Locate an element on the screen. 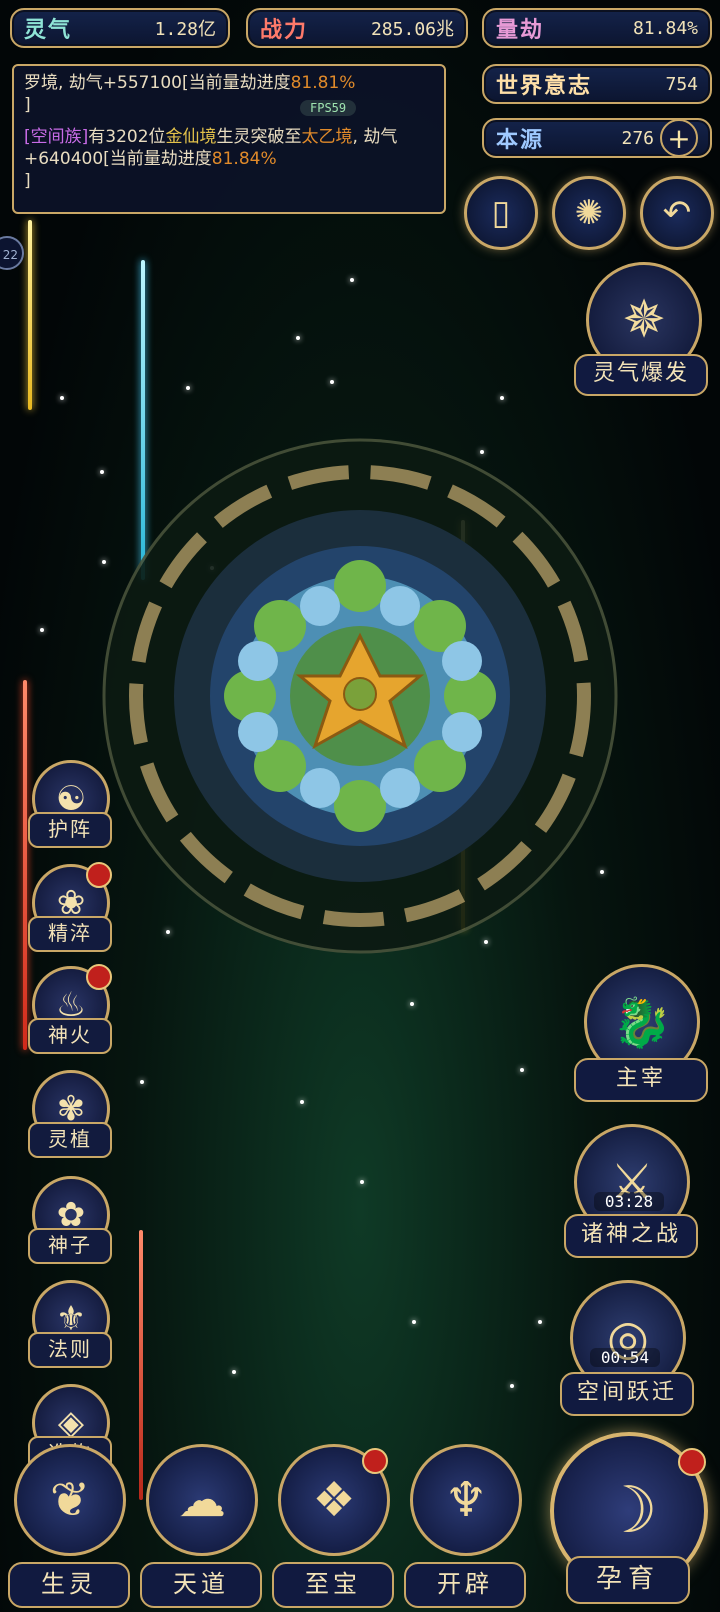  zhushen-button: ⚔ 03:28 诸神之战 is located at coordinates (631, 1191).